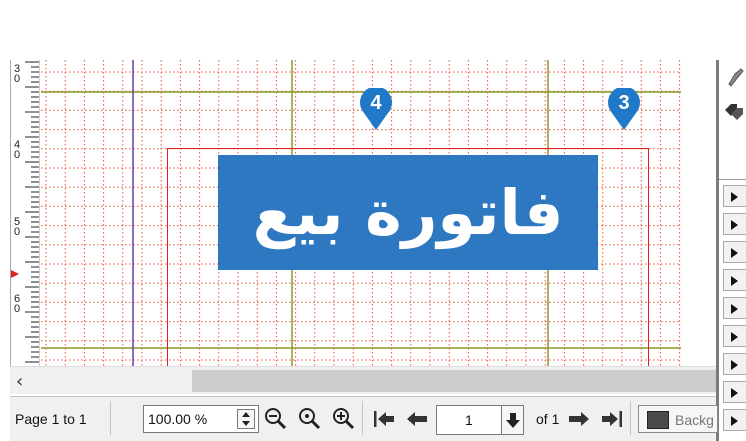  What do you see at coordinates (276, 419) in the screenshot?
I see `zoom-out-icon` at bounding box center [276, 419].